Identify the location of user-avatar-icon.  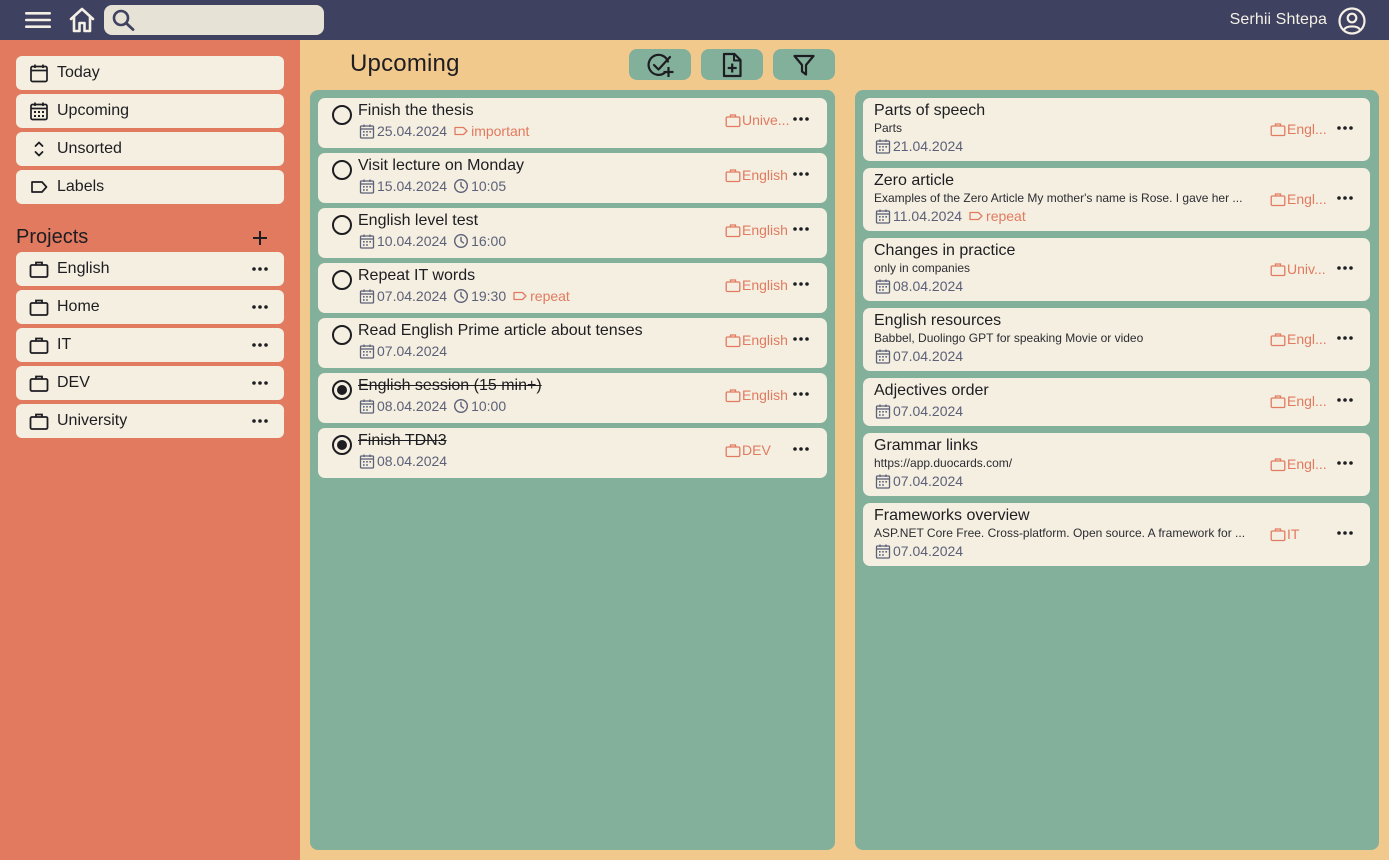
(1352, 21).